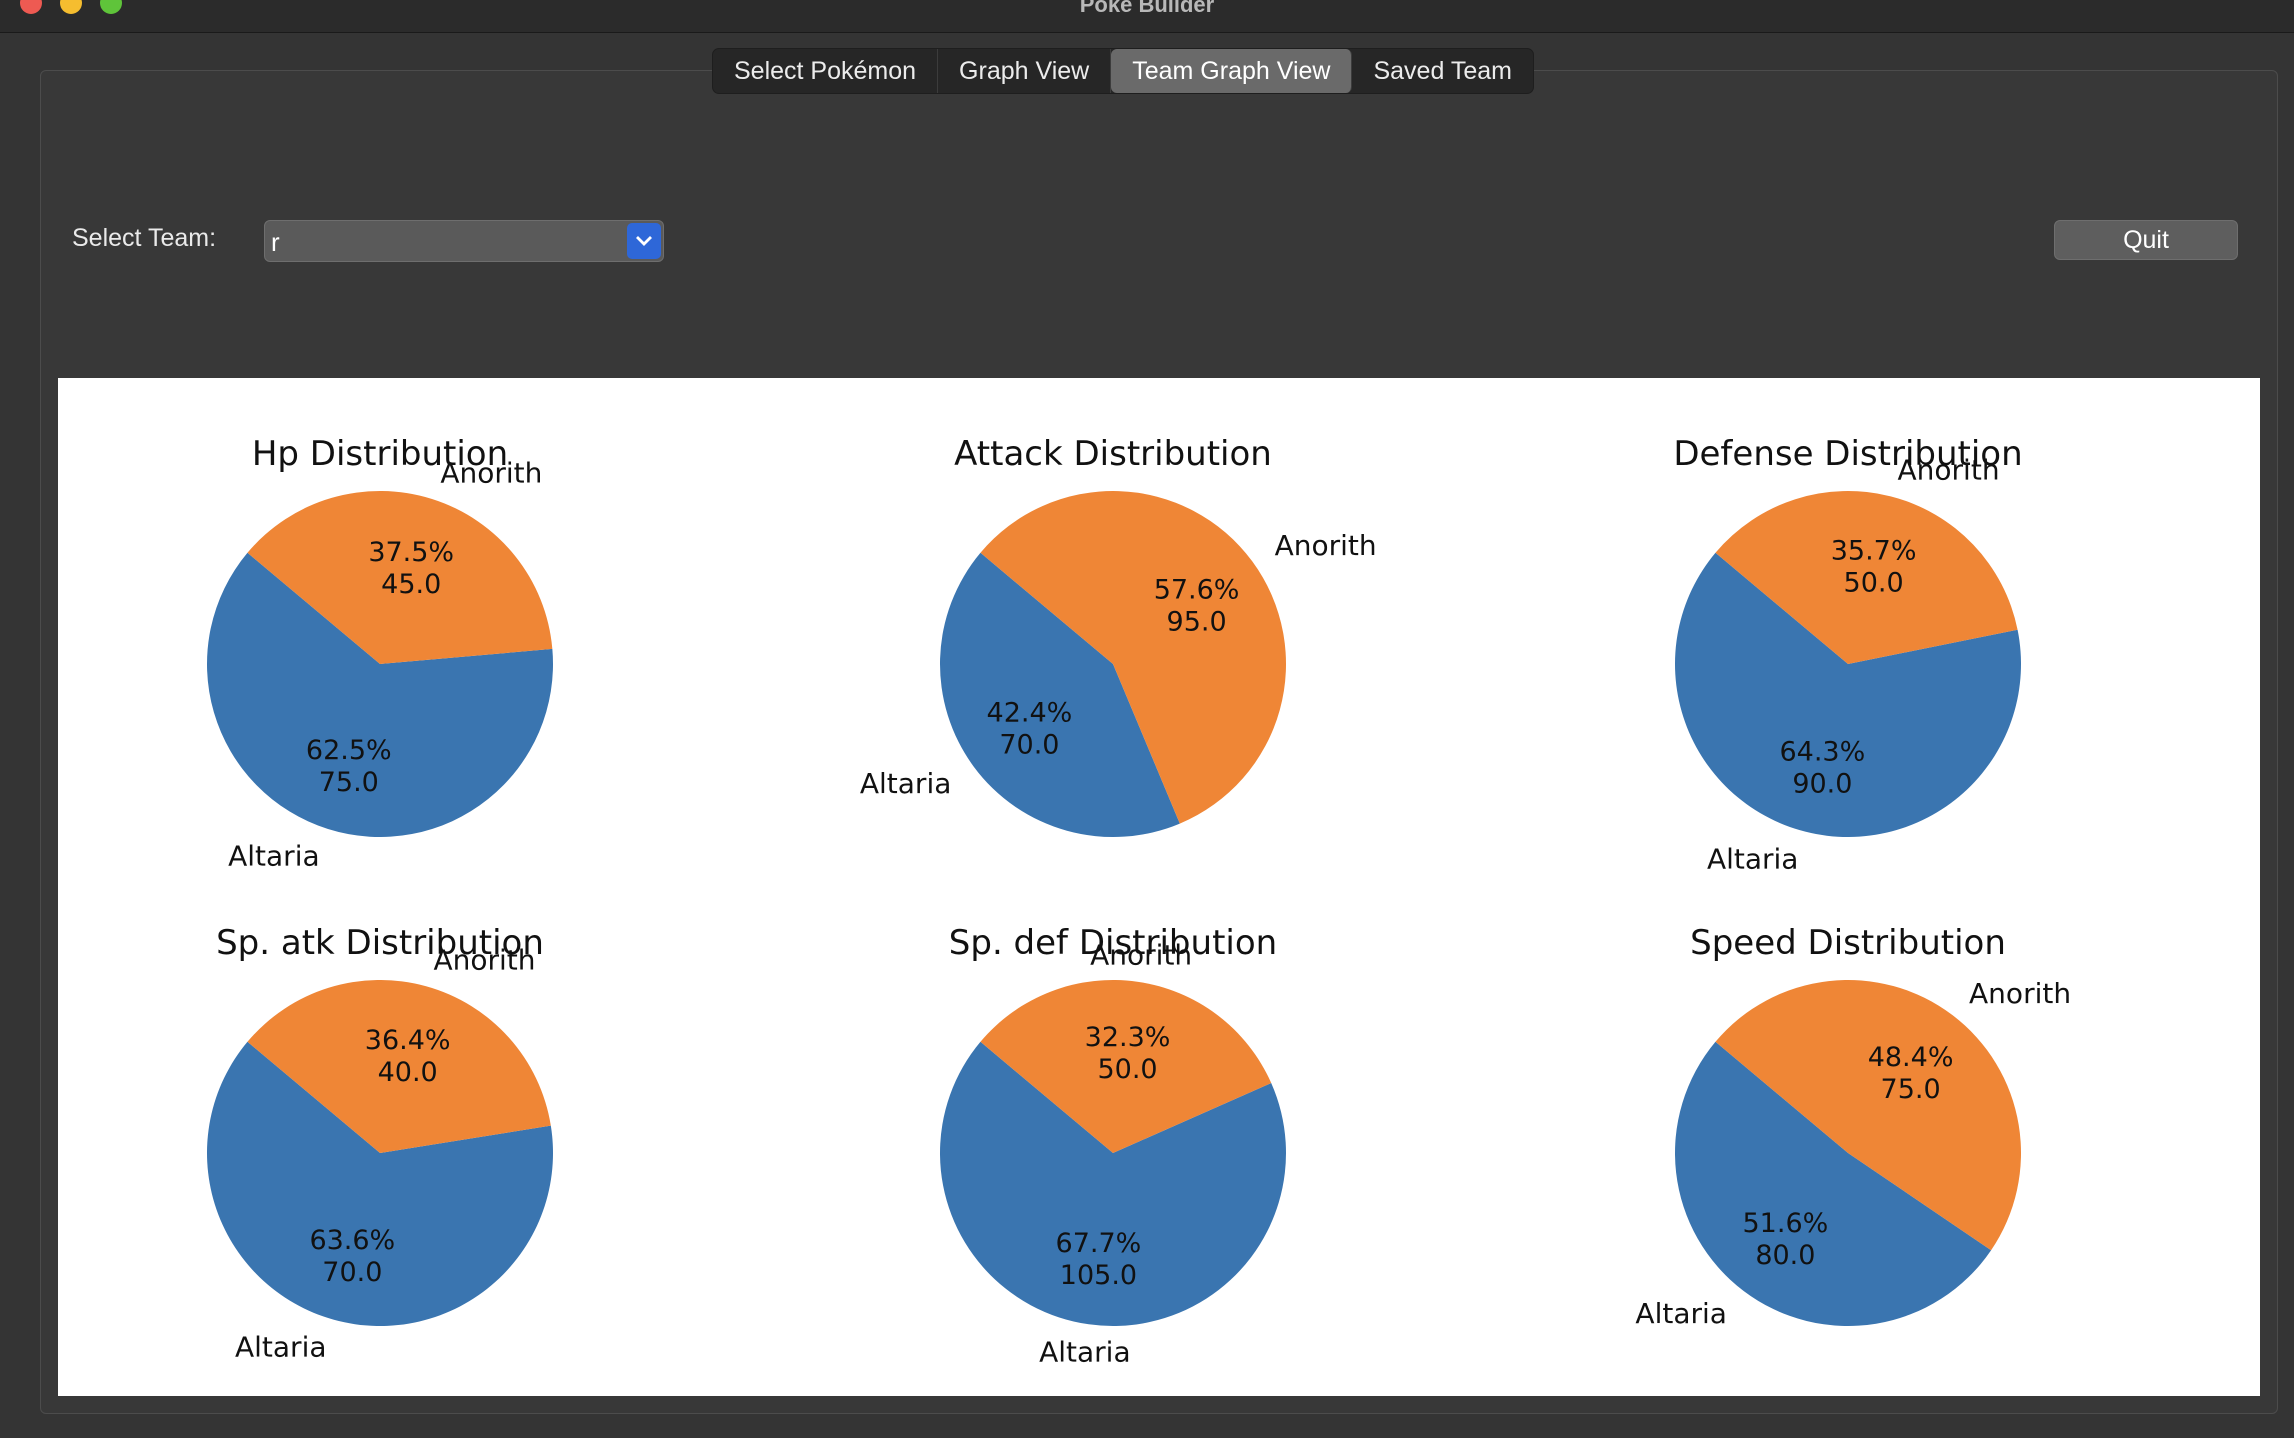  I want to click on pie-percent-label: 36.4%, so click(408, 1040).